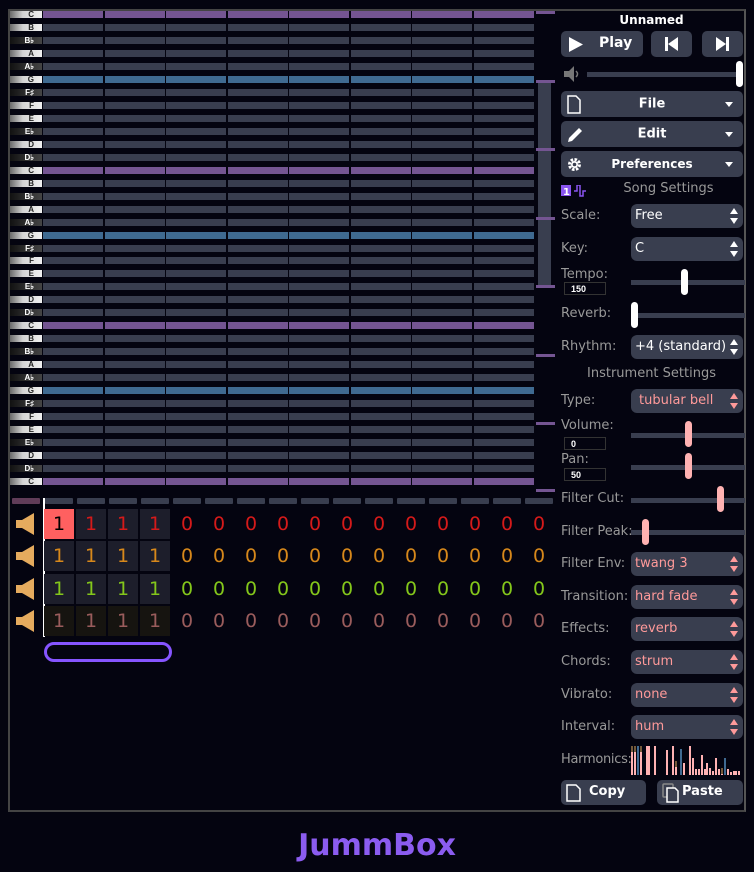 The image size is (754, 872). What do you see at coordinates (687, 629) in the screenshot?
I see `effects-select: reverb` at bounding box center [687, 629].